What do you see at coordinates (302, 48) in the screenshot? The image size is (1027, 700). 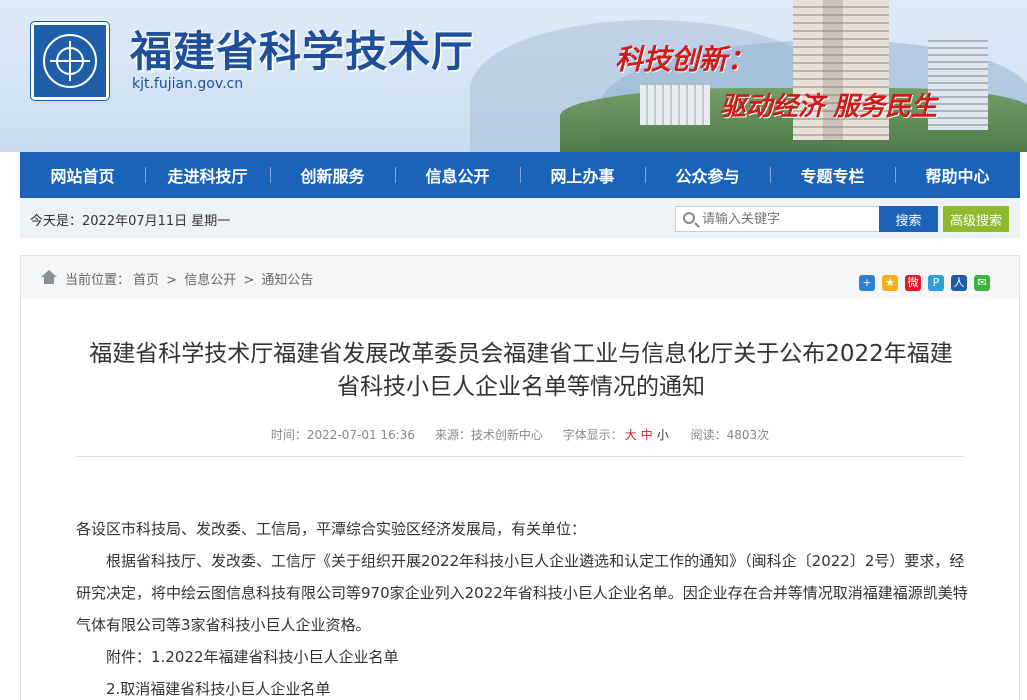 I see `site-title: 福建省科学技术厅` at bounding box center [302, 48].